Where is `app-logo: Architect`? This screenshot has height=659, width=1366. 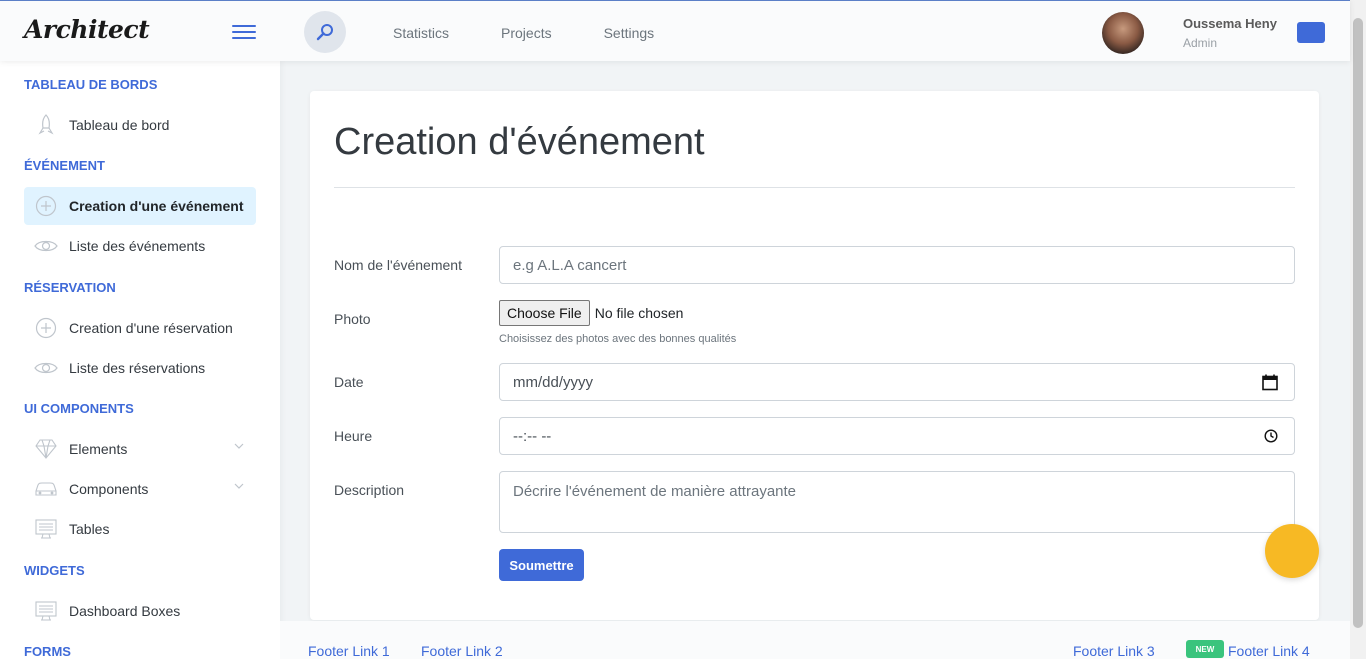 app-logo: Architect is located at coordinates (87, 29).